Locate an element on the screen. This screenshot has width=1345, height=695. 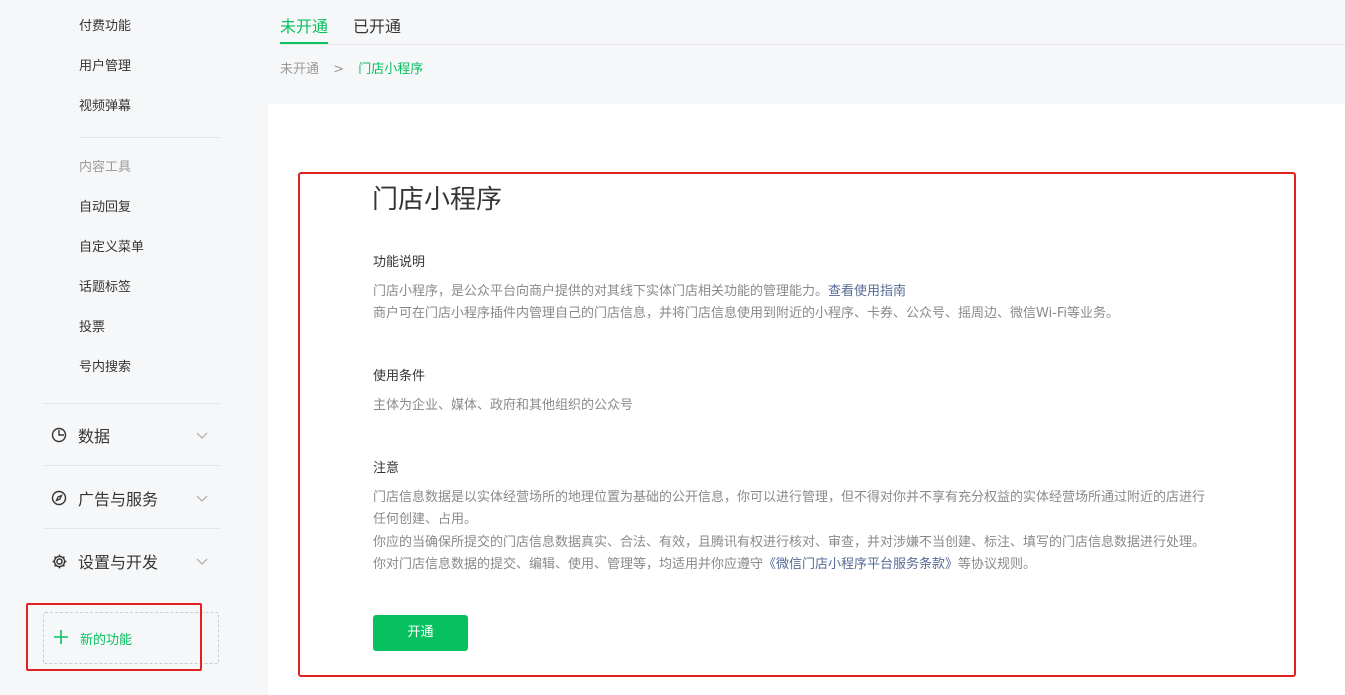
sidebar-item-custom-menu: 自定义菜单 is located at coordinates (111, 248).